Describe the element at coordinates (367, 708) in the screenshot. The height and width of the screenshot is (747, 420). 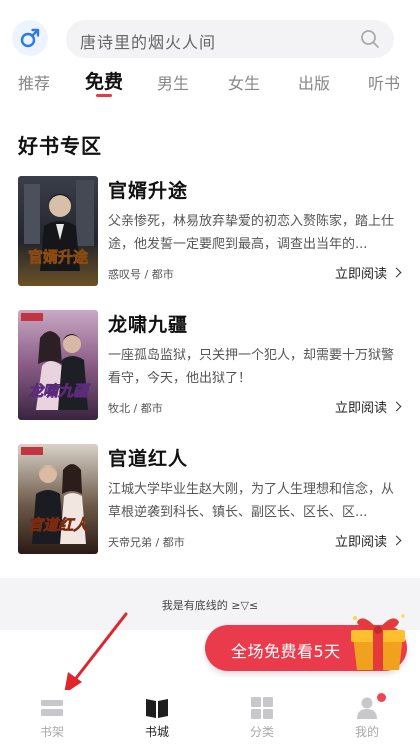
I see `profile-icon` at that location.